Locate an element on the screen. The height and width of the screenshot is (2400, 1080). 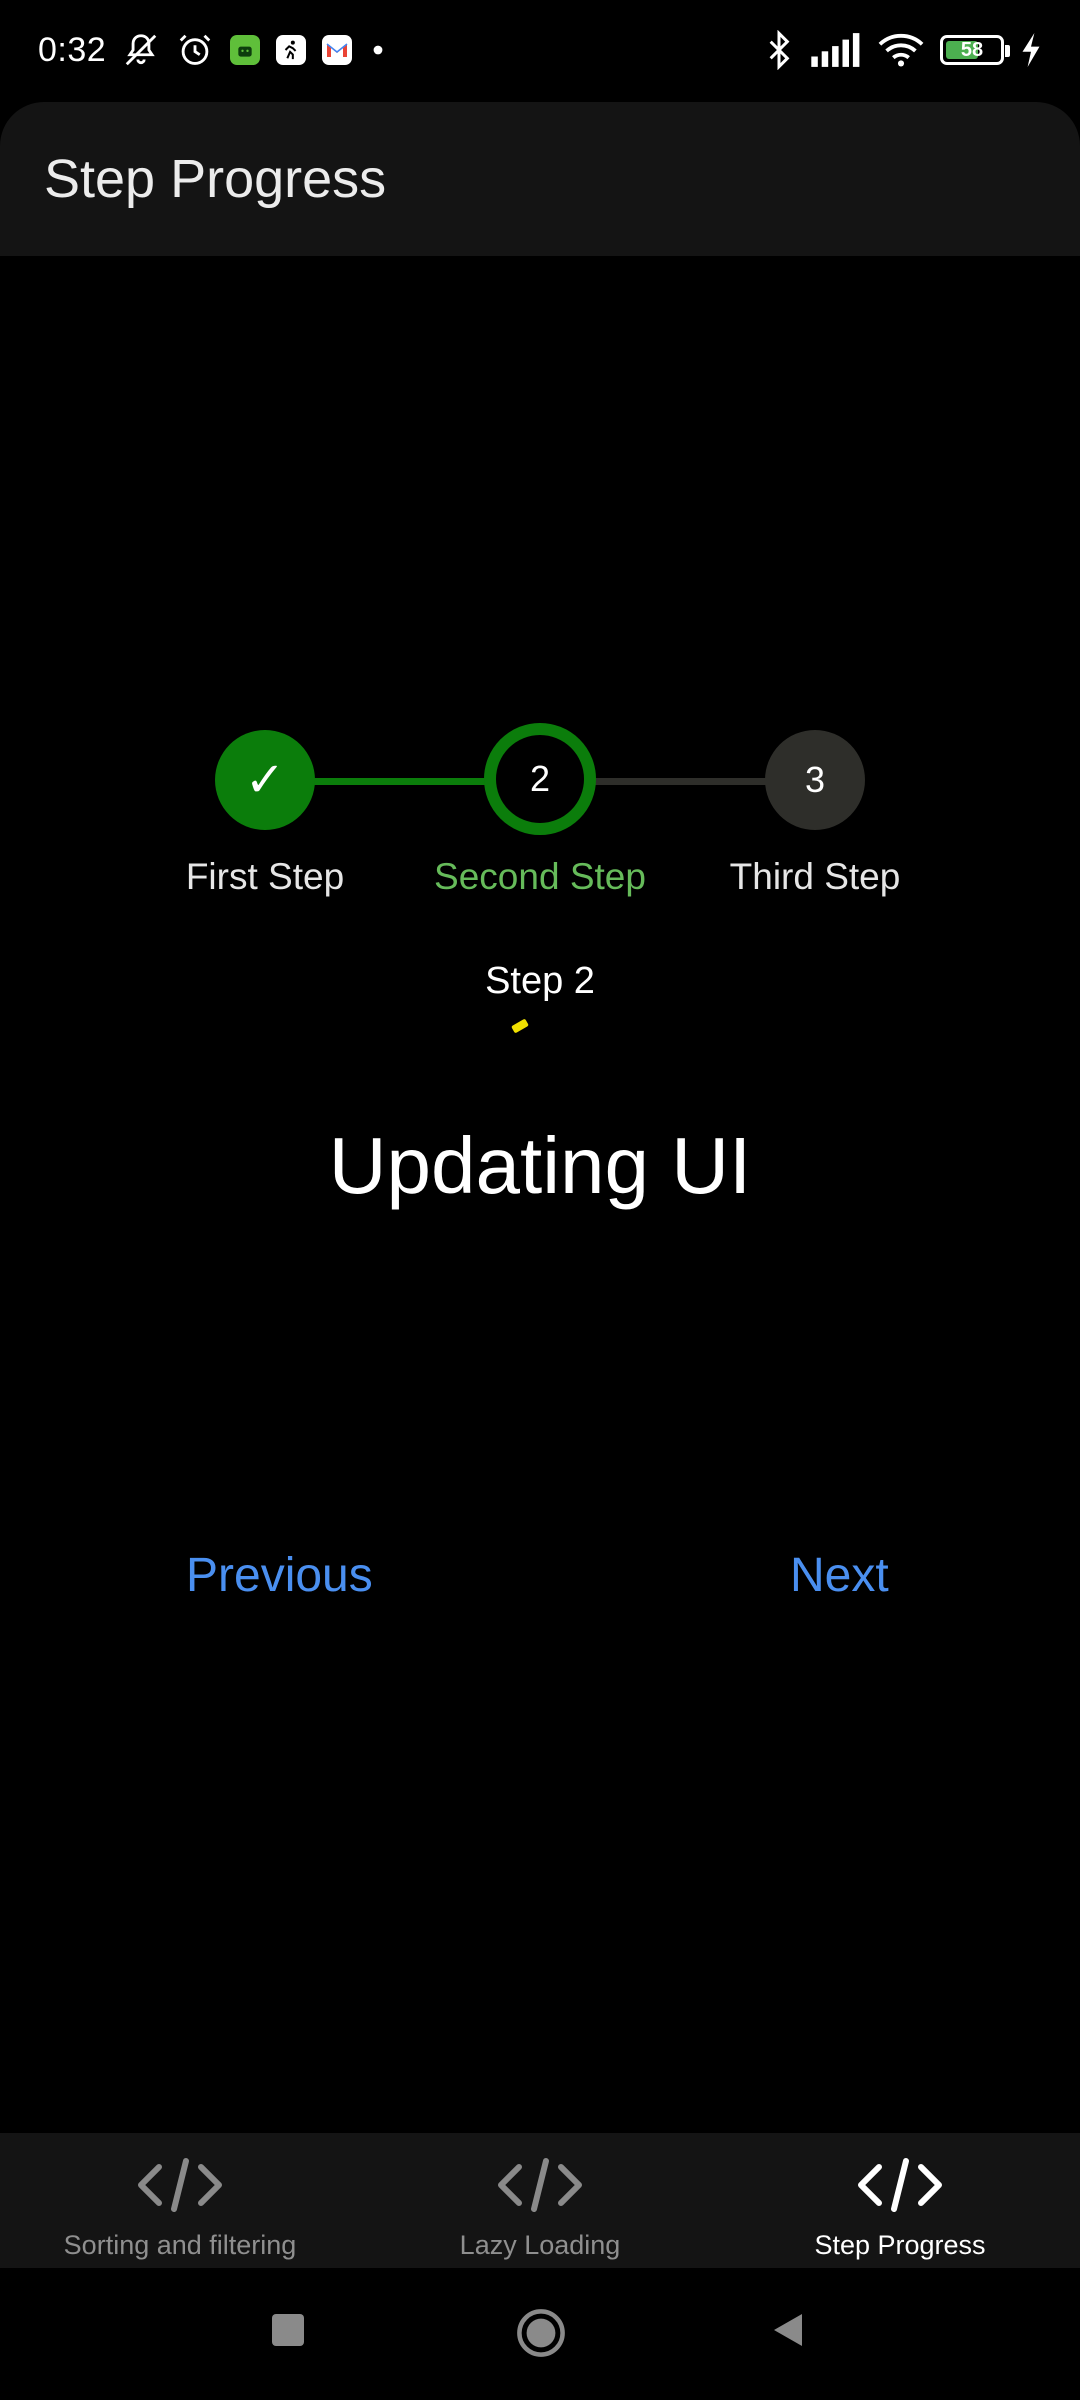
bluetooth-icon is located at coordinates (779, 50).